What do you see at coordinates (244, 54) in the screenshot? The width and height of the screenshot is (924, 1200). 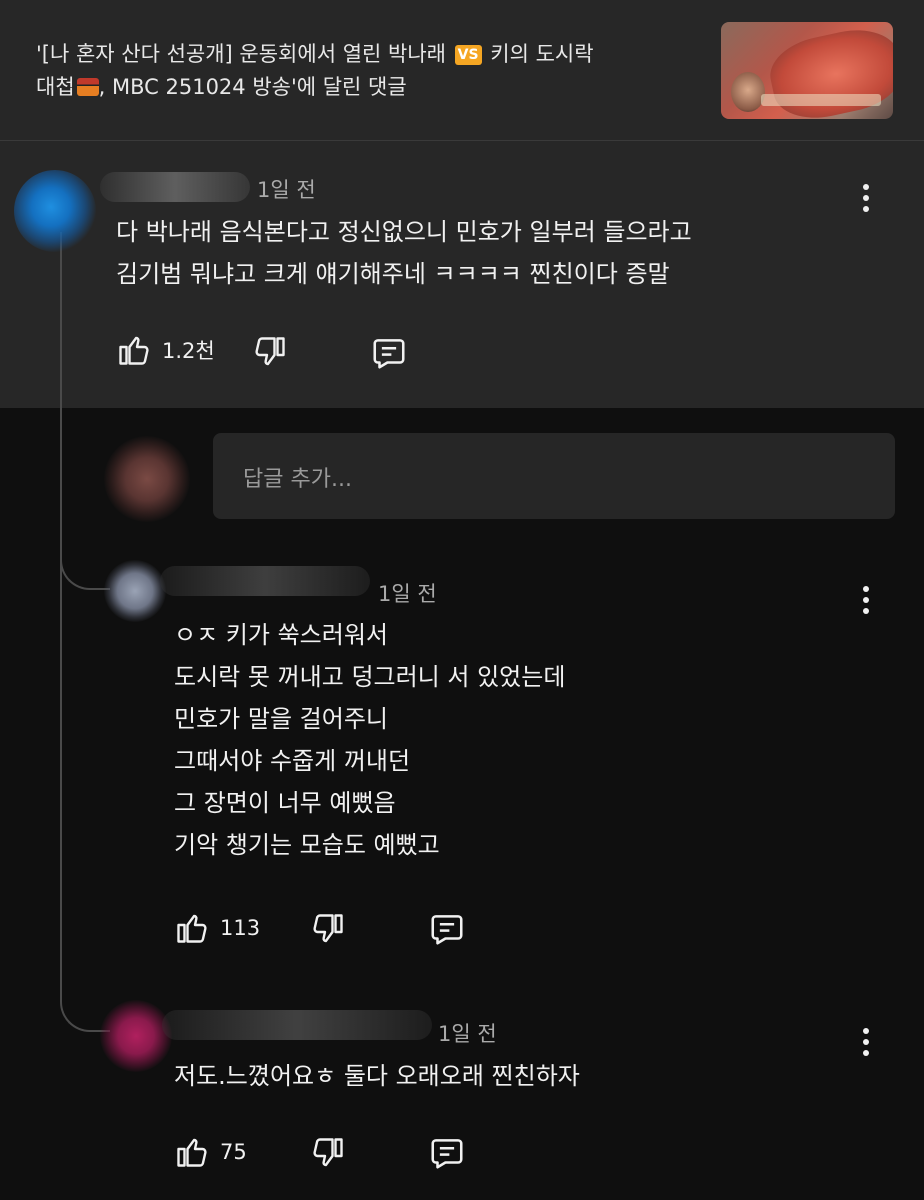 I see `video-title-part1: '[나 혼자 산다 선공개] 운동회에서 열린 박나래` at bounding box center [244, 54].